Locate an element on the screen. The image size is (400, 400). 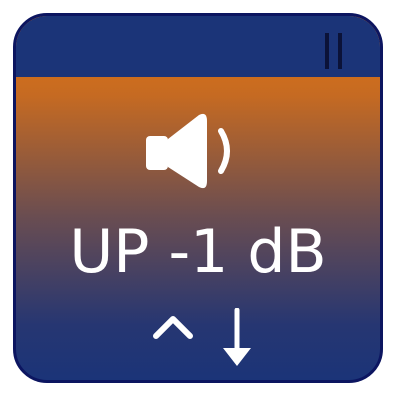
arrow-down-icon is located at coordinates (237, 337).